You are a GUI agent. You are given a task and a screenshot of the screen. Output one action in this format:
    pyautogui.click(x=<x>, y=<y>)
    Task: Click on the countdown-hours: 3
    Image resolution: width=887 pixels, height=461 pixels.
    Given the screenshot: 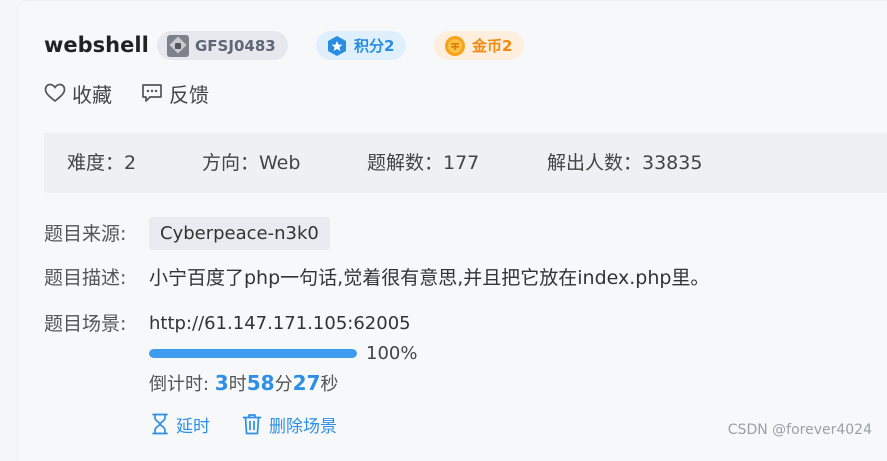 What is the action you would take?
    pyautogui.click(x=221, y=383)
    